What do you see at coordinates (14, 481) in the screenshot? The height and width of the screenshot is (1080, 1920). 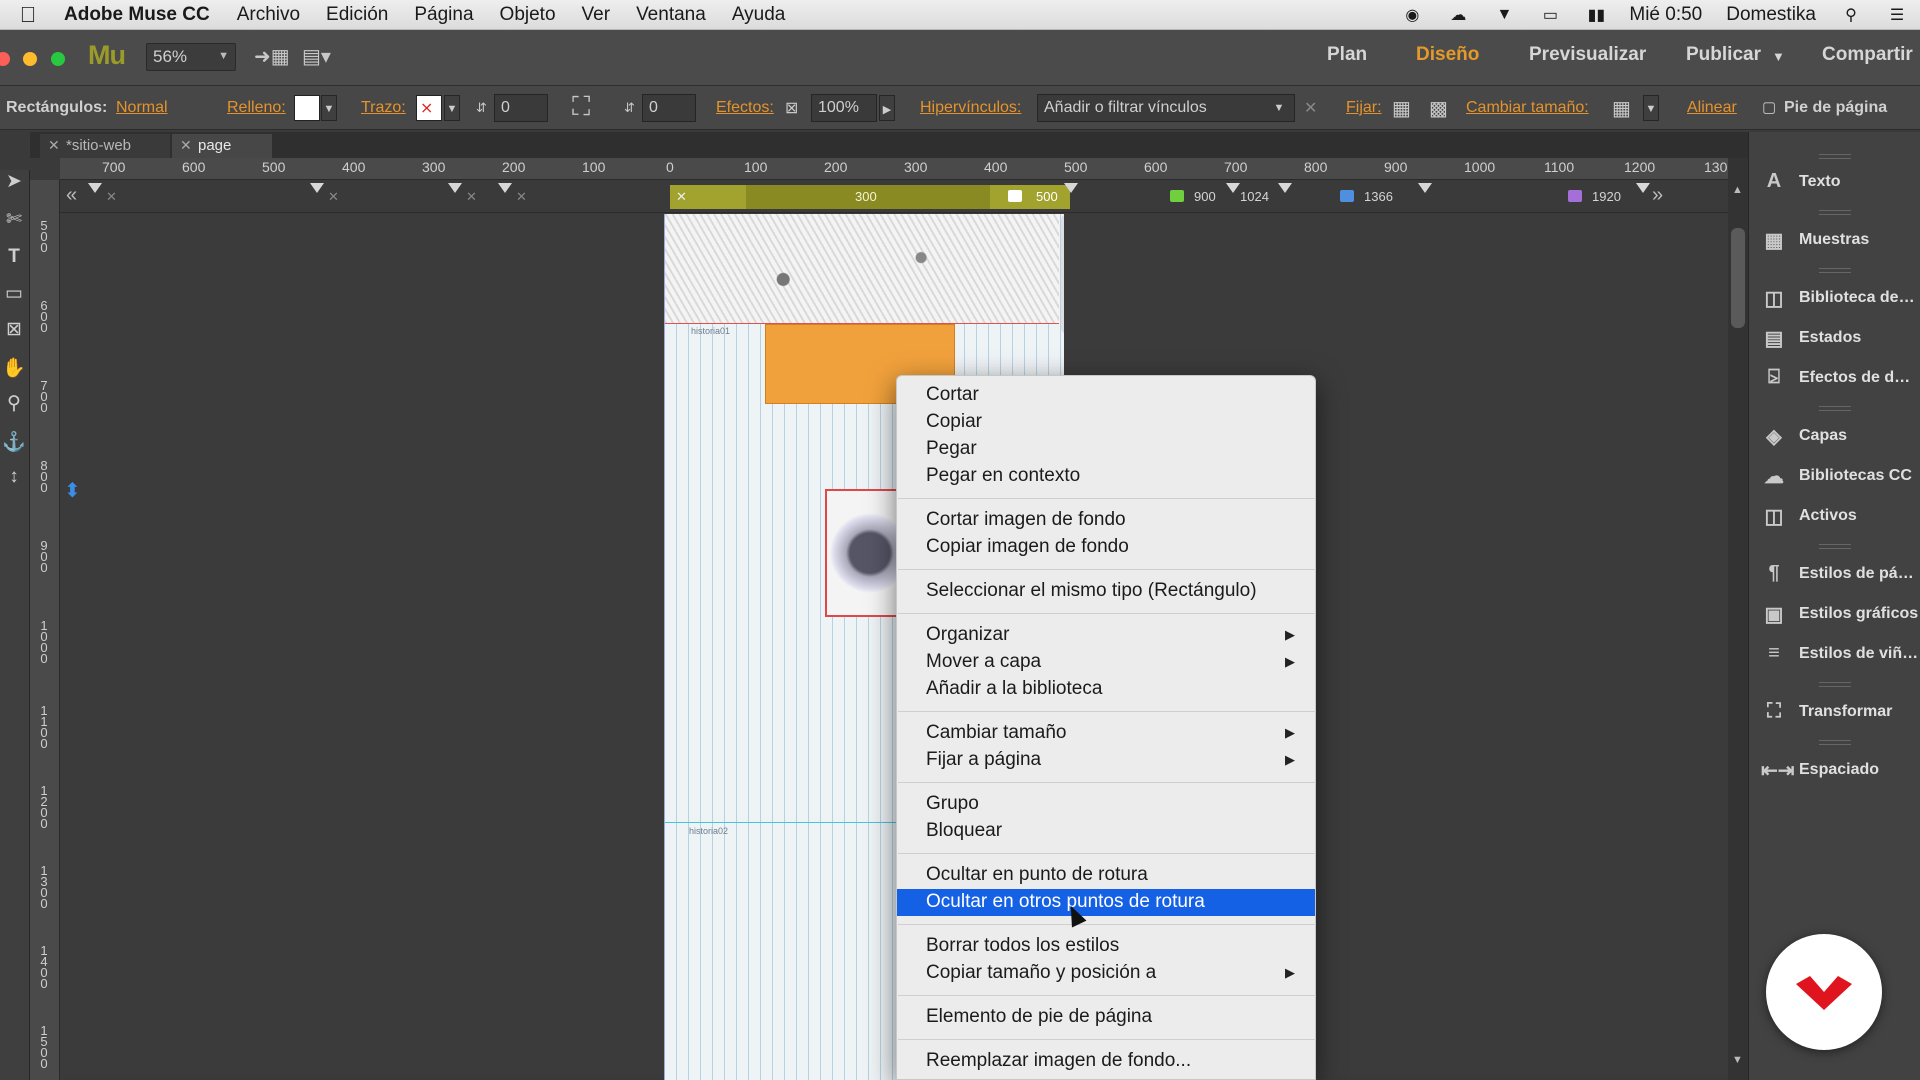 I see `page-height-tool-icon: ↕` at bounding box center [14, 481].